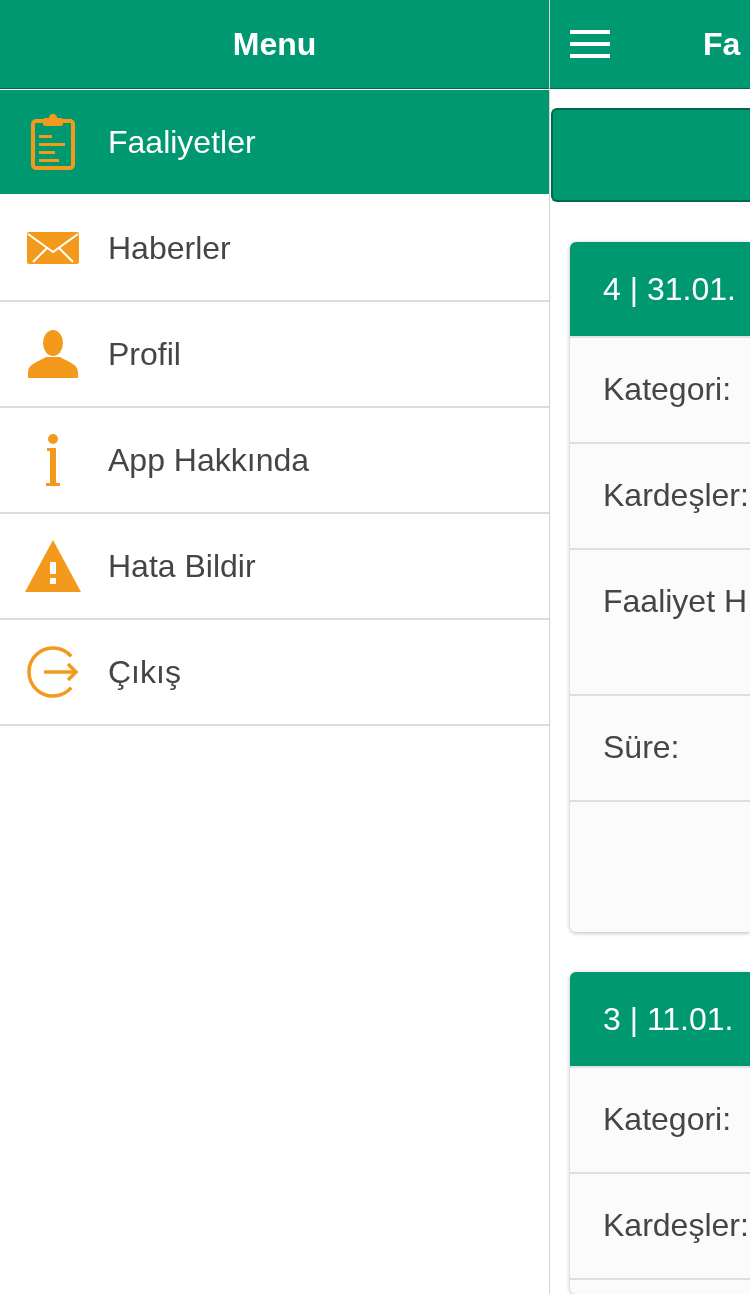  I want to click on exit-icon, so click(53, 672).